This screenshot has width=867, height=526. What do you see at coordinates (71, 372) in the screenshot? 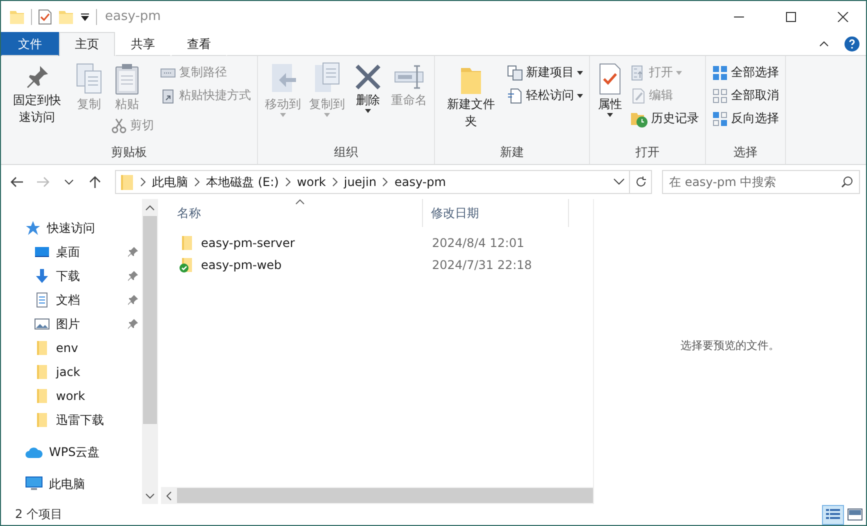
I see `nav-item: jack` at bounding box center [71, 372].